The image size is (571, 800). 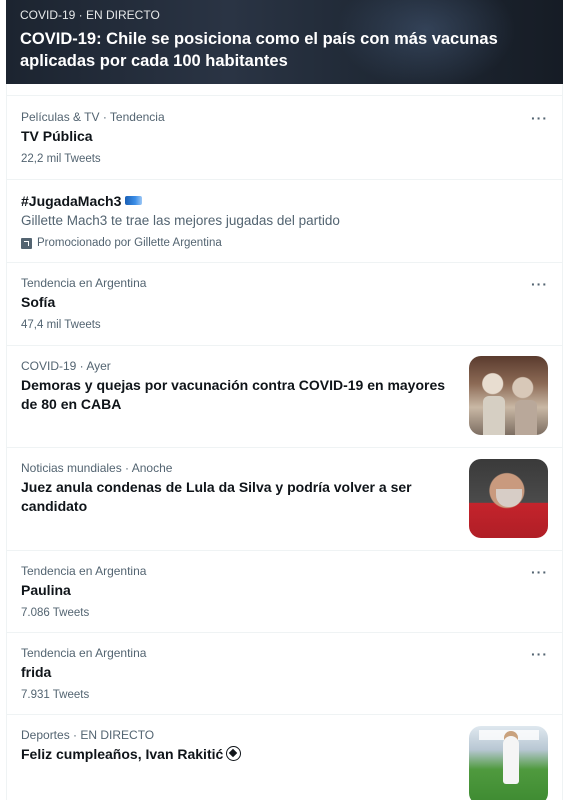 What do you see at coordinates (57, 136) in the screenshot?
I see `trend-title: TV Pública` at bounding box center [57, 136].